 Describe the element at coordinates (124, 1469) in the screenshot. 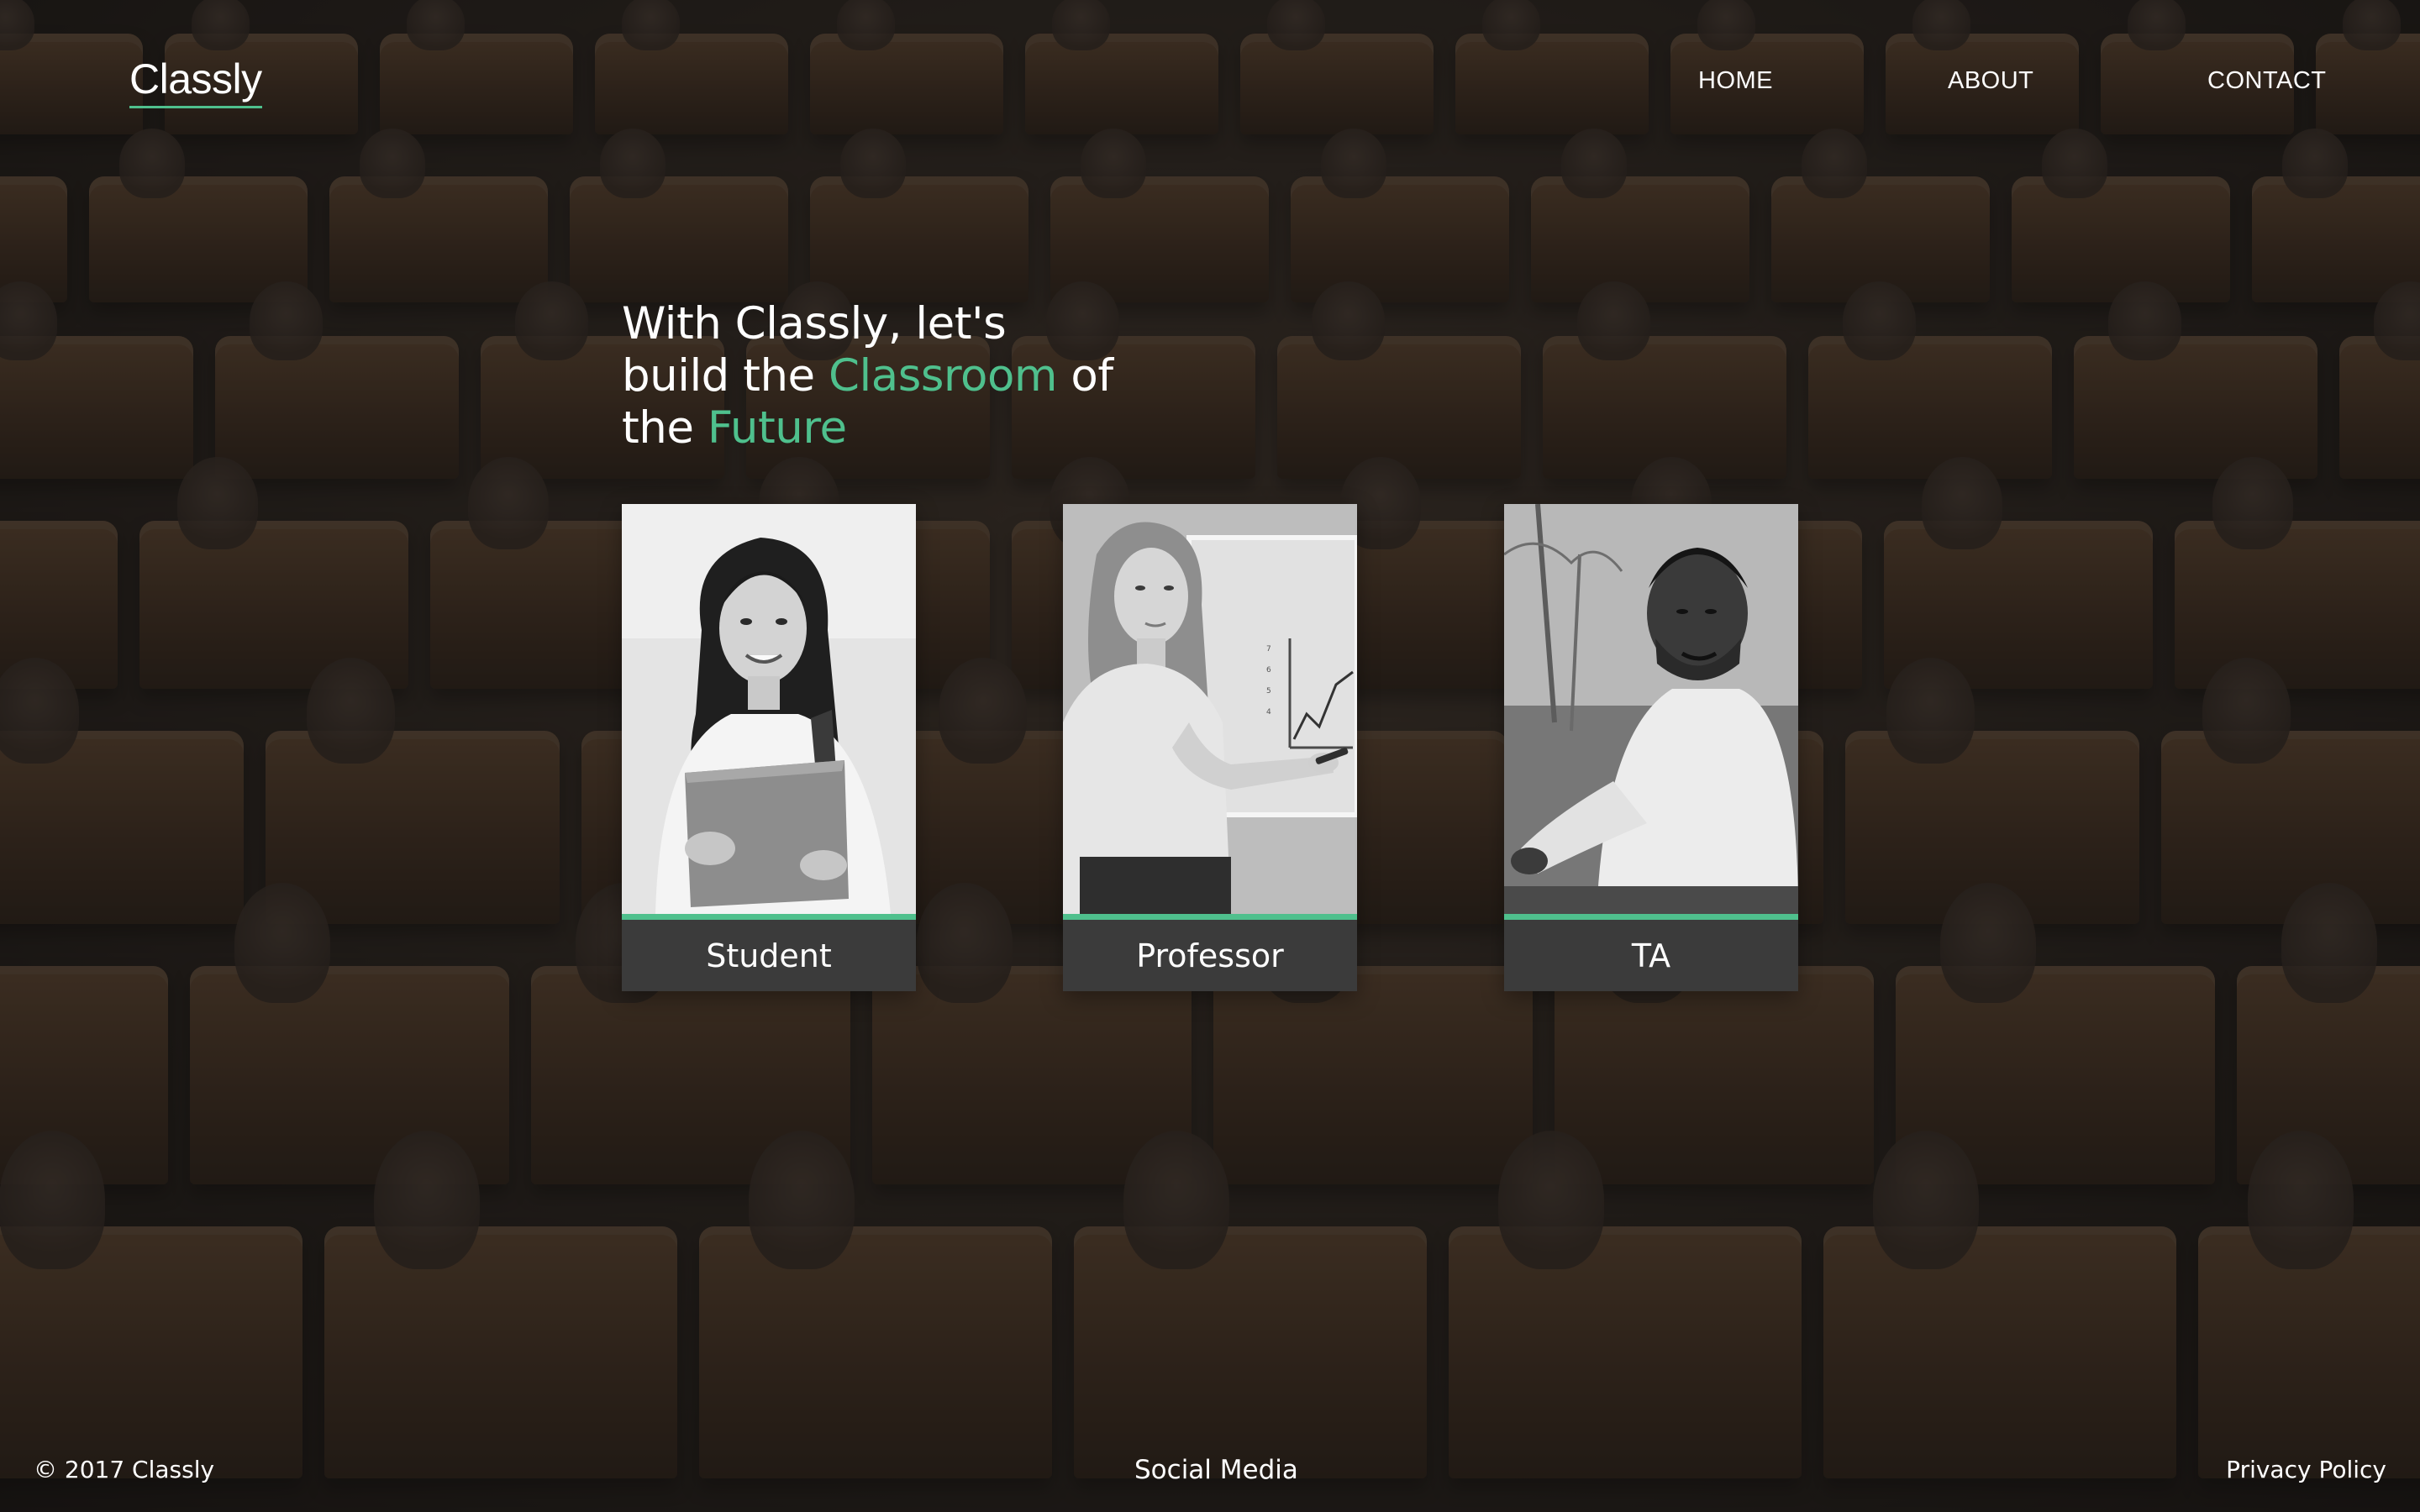

I see `copyright-text: © 2017 Classly` at that location.